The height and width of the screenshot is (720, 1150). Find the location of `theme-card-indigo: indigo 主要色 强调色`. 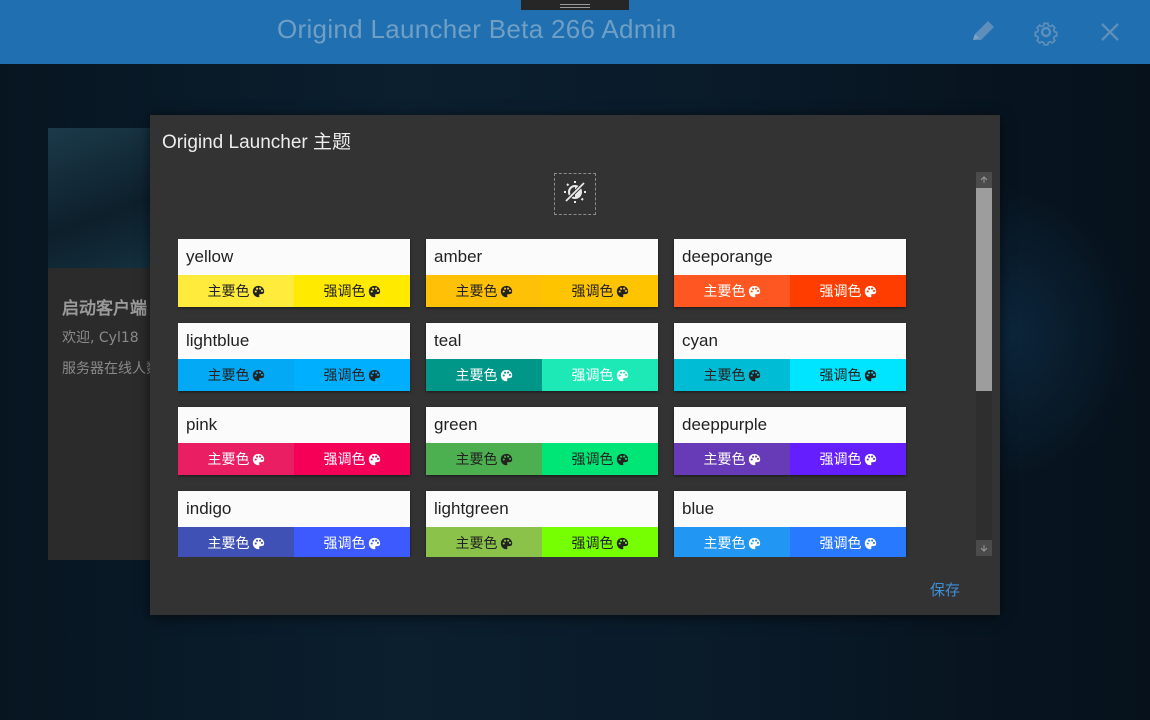

theme-card-indigo: indigo 主要色 强调色 is located at coordinates (294, 524).